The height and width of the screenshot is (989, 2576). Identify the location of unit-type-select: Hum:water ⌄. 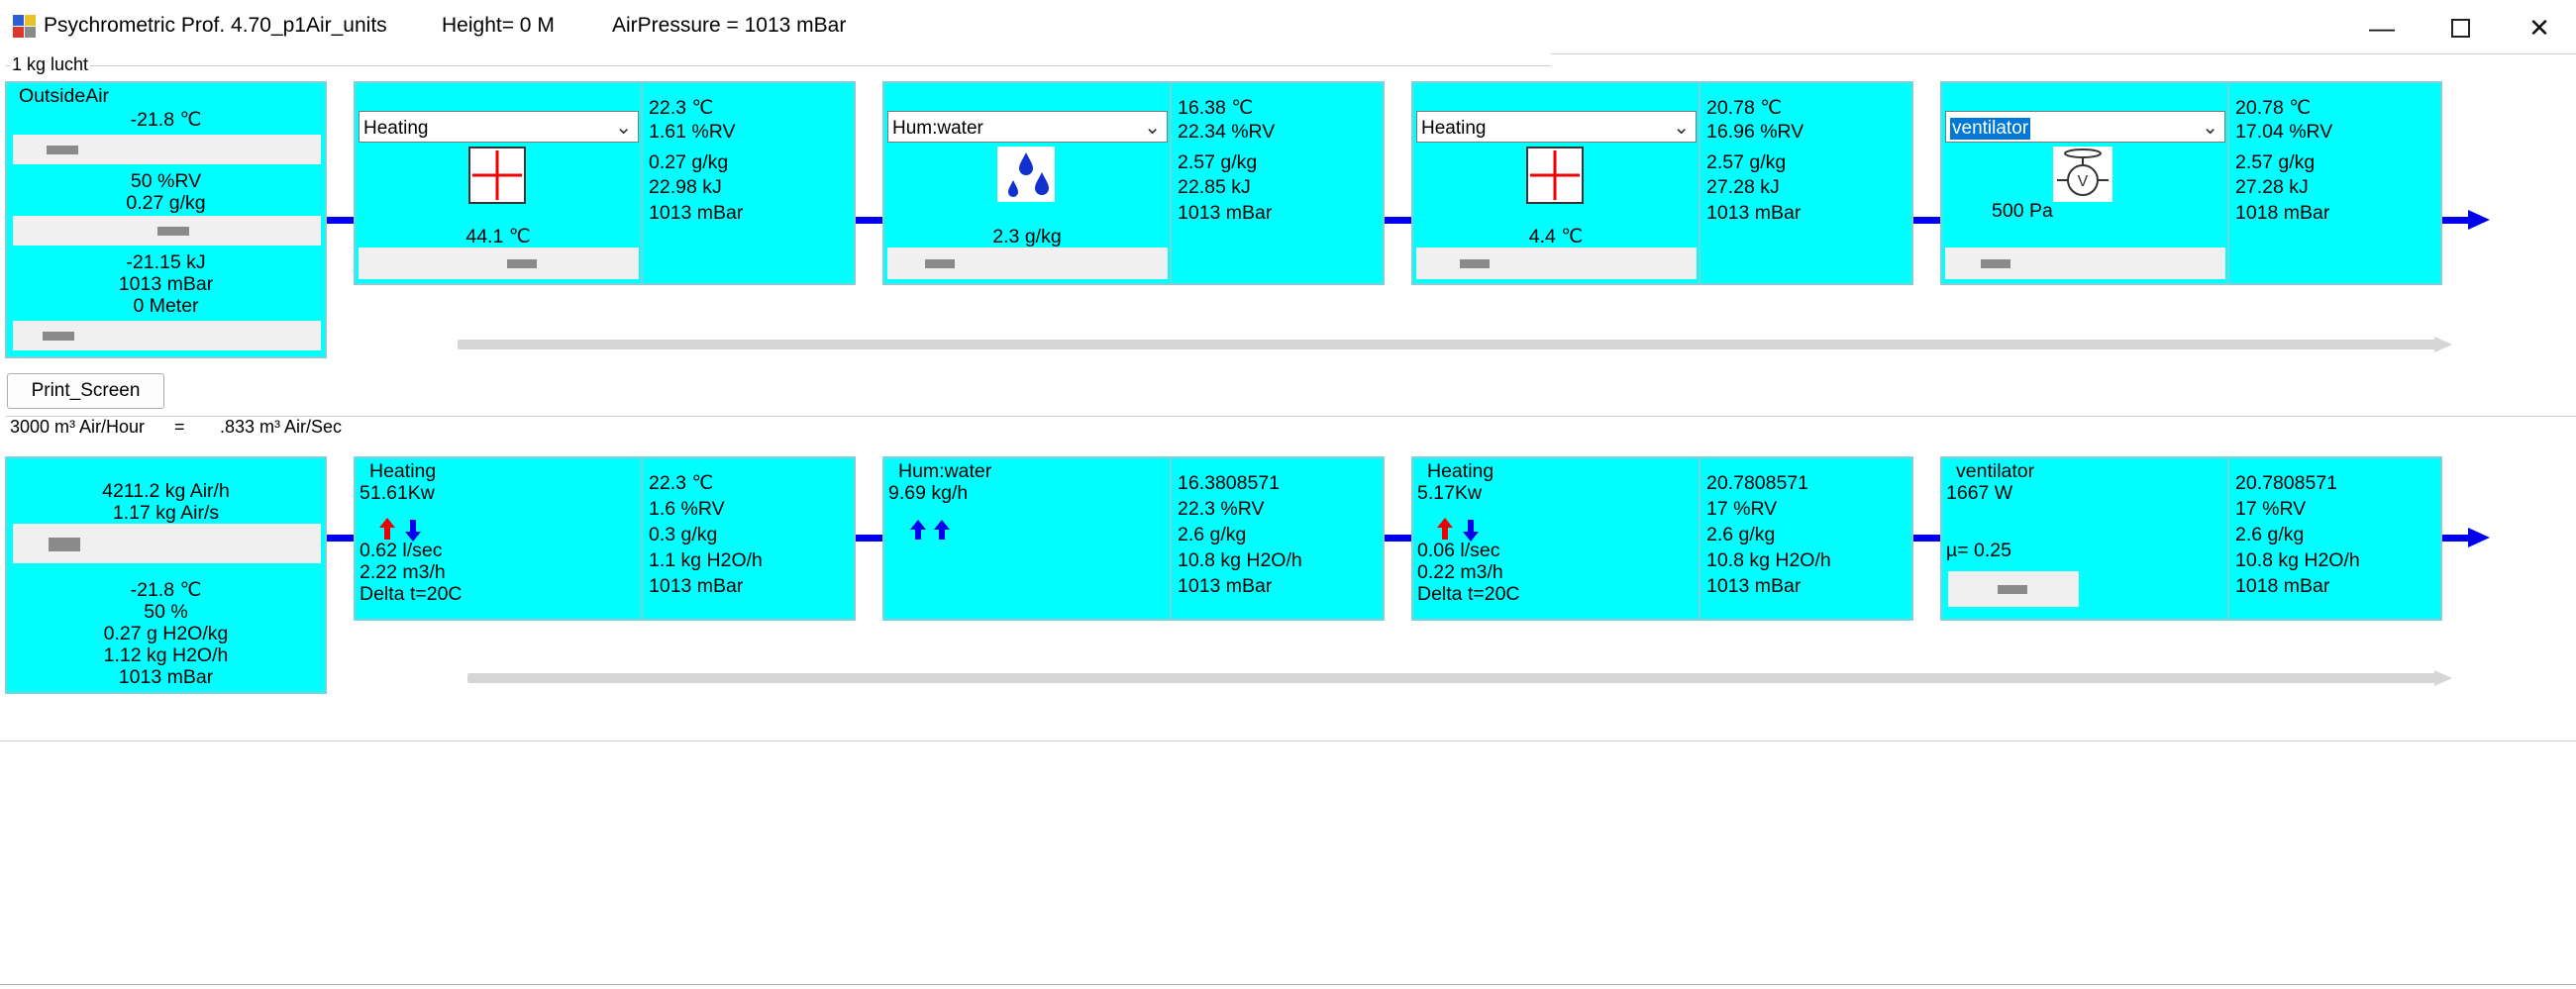
(1027, 127).